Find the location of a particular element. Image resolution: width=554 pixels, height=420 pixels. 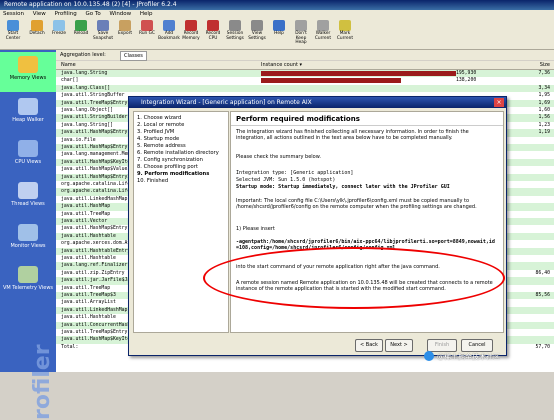

dont-keep-heap-button: Don't Keep Heap is located at coordinates (301, 33).